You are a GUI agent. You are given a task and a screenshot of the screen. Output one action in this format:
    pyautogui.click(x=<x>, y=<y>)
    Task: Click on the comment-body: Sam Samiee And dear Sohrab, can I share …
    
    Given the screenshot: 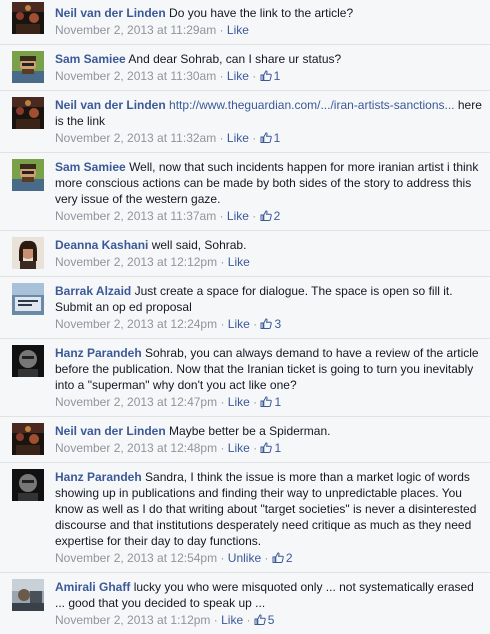 What is the action you would take?
    pyautogui.click(x=268, y=59)
    